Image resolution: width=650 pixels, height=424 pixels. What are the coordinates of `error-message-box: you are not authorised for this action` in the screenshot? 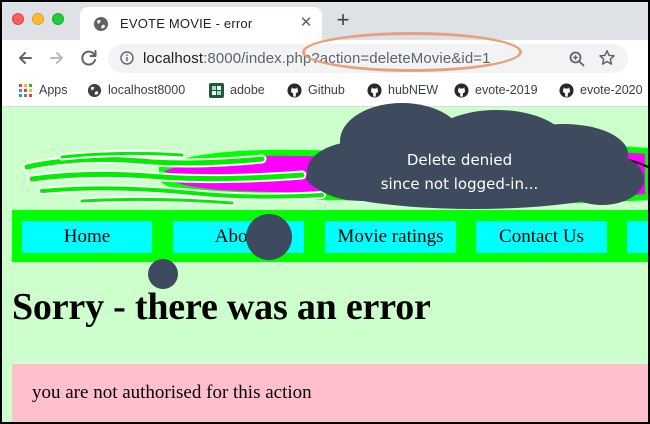 It's located at (330, 393).